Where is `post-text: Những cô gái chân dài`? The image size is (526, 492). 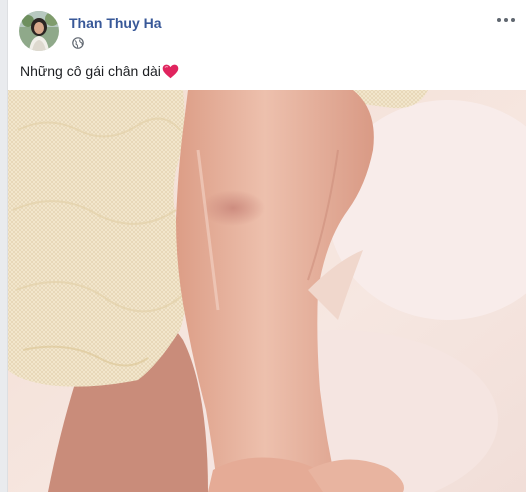 post-text: Những cô gái chân dài is located at coordinates (99, 71).